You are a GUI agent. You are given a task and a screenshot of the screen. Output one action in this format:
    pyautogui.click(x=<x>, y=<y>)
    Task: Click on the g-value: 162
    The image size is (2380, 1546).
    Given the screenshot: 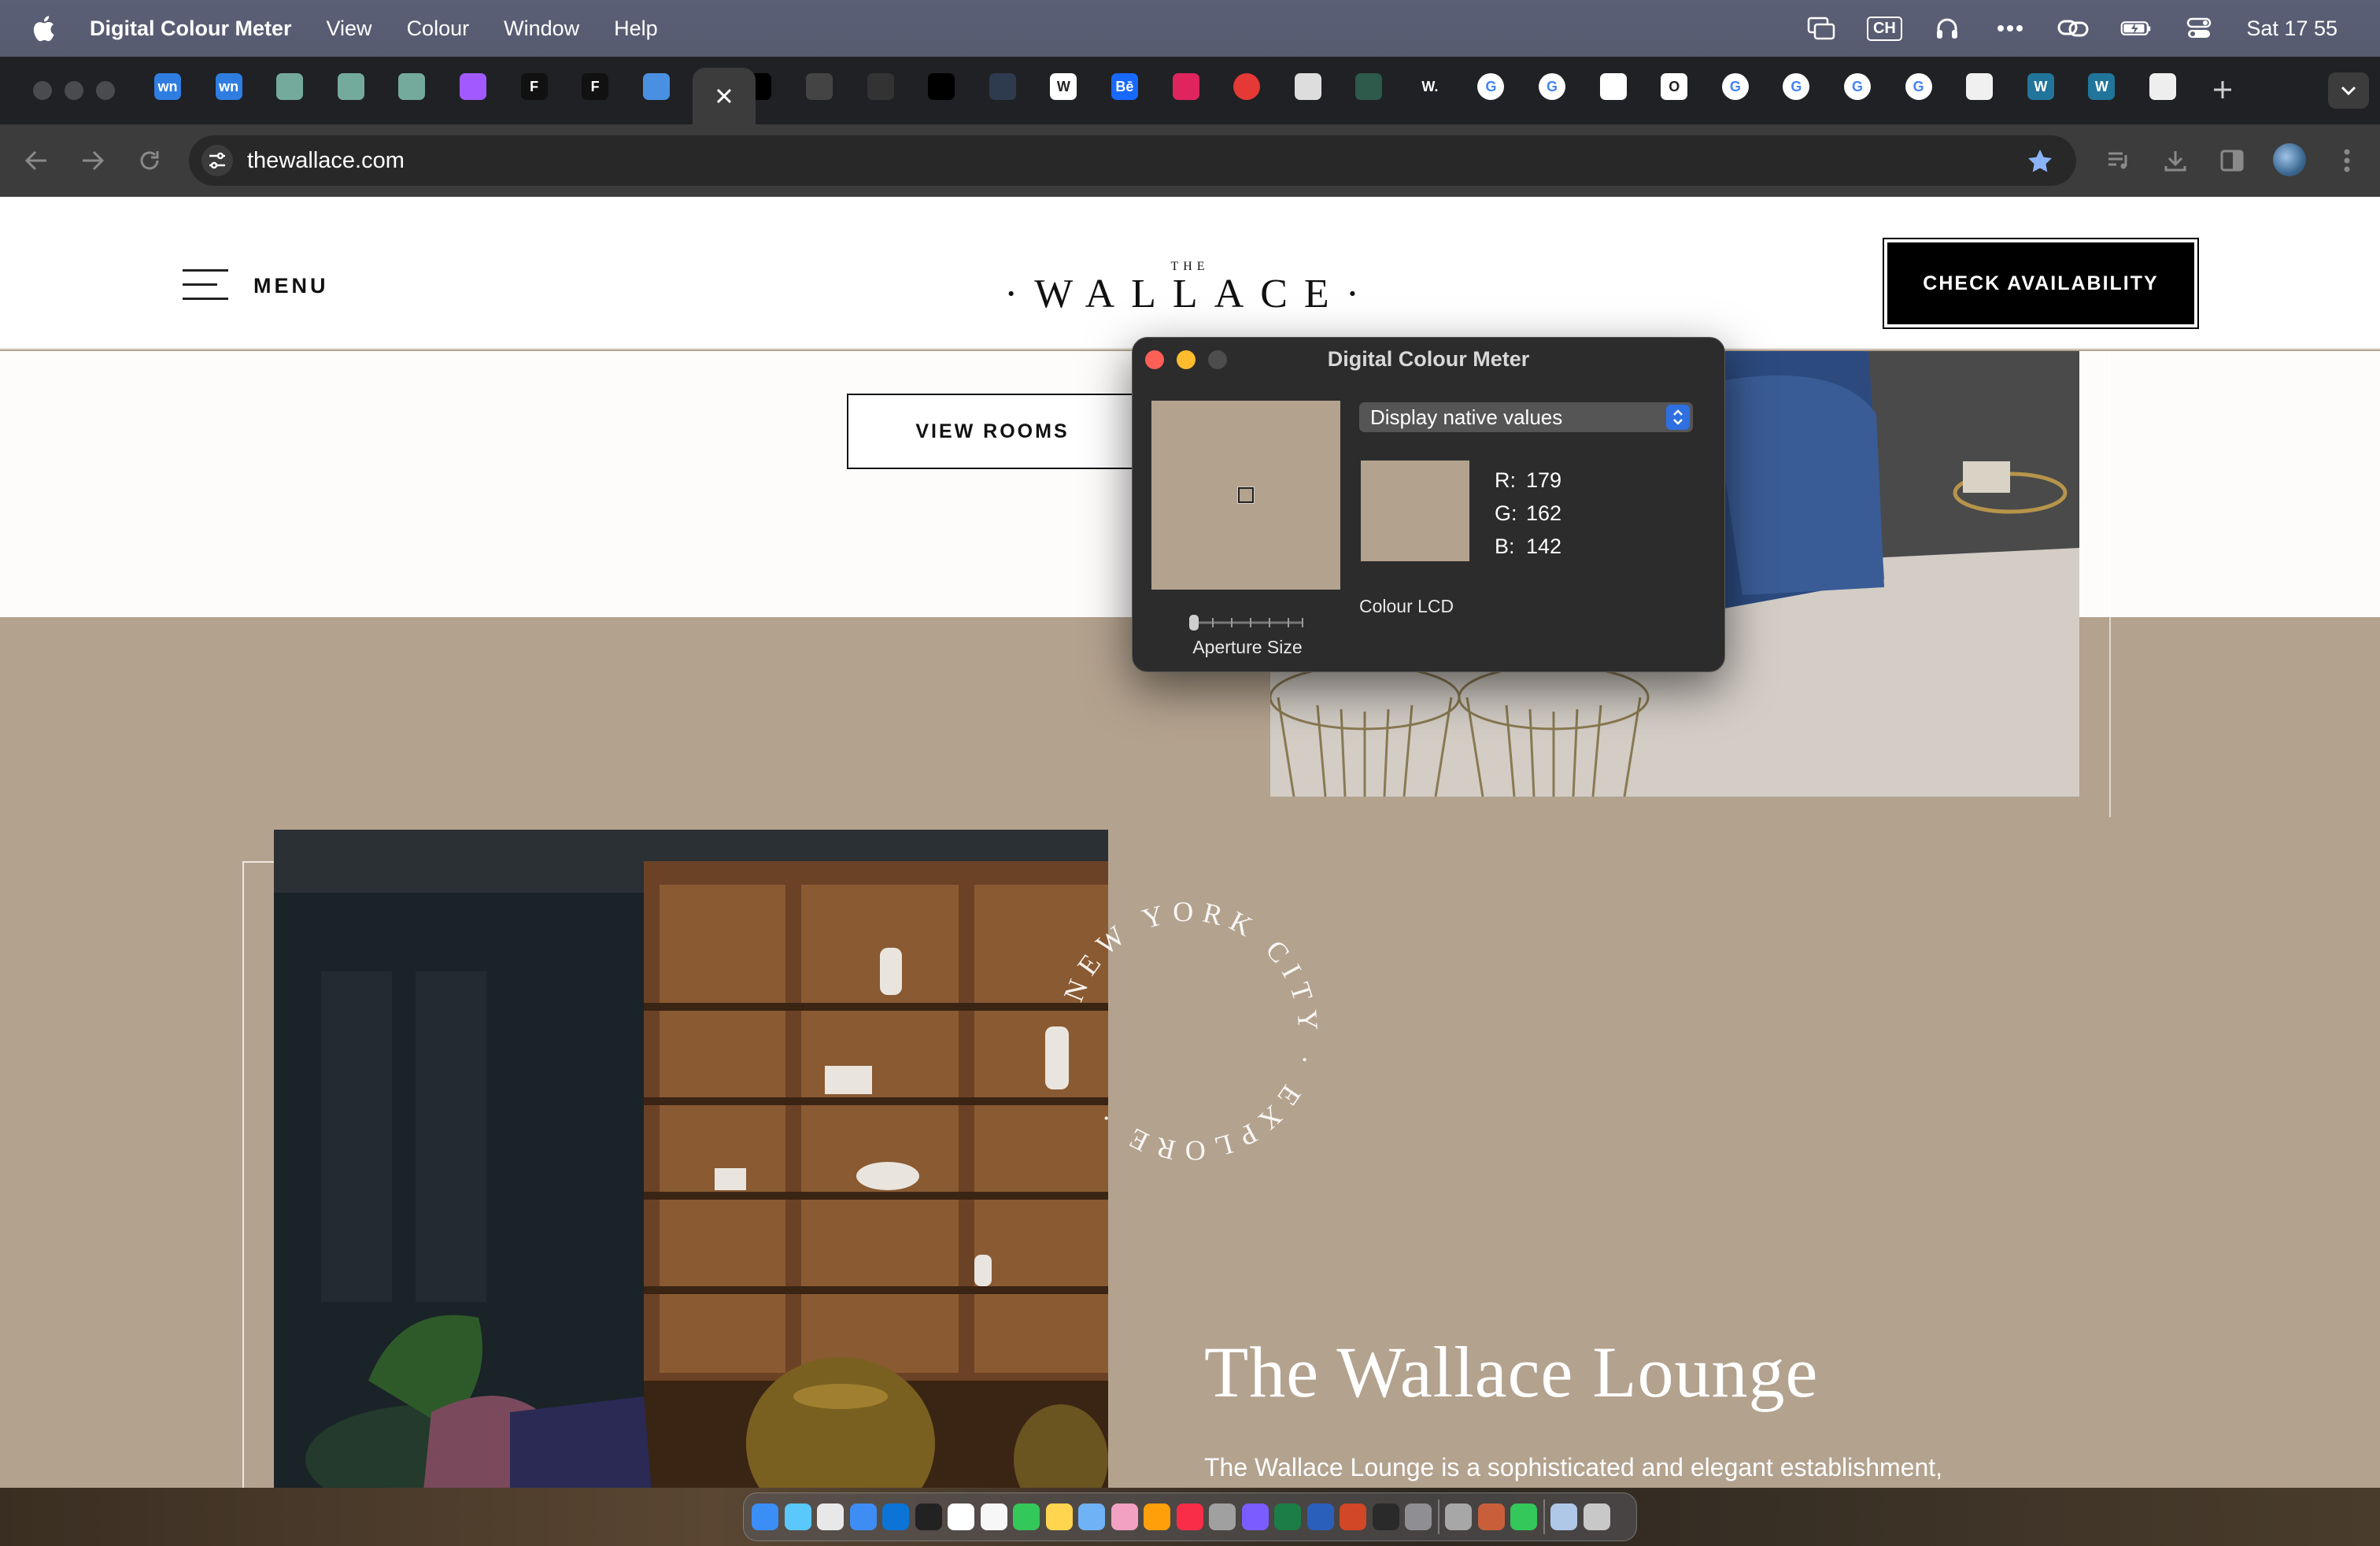 What is the action you would take?
    pyautogui.click(x=1544, y=513)
    